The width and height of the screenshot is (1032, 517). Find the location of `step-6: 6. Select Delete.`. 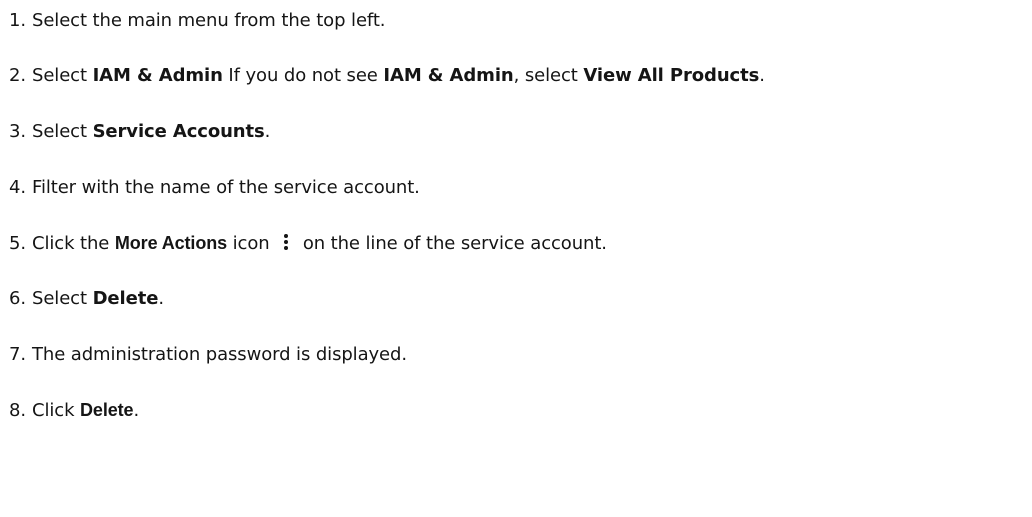

step-6: 6. Select Delete. is located at coordinates (82, 299).